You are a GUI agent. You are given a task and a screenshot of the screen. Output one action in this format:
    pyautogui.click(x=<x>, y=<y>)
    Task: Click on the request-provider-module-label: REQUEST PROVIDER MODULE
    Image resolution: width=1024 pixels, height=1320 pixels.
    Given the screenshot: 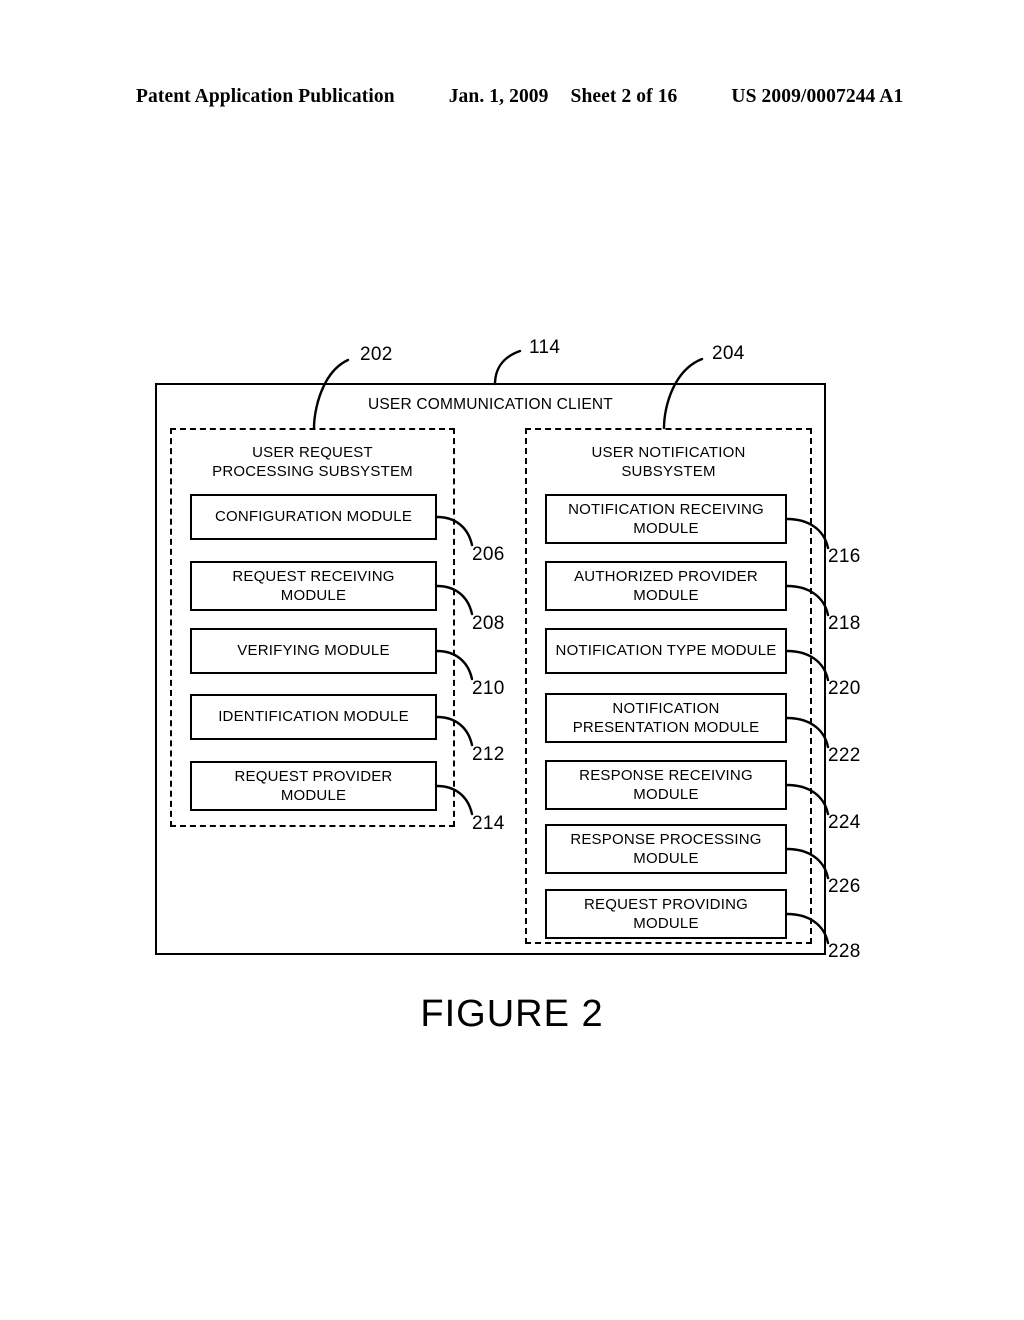 What is the action you would take?
    pyautogui.click(x=313, y=786)
    